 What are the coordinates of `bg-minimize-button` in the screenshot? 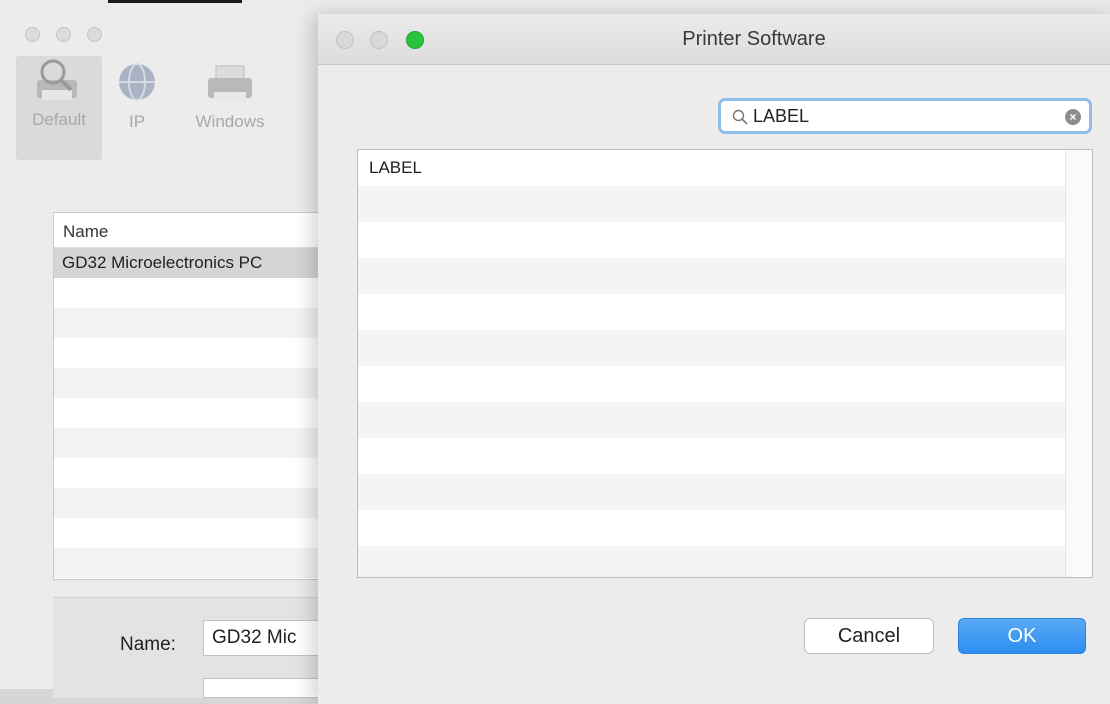 It's located at (63, 34).